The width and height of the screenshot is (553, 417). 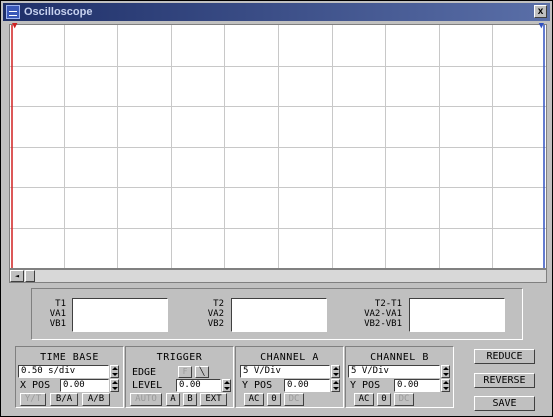 What do you see at coordinates (218, 304) in the screenshot?
I see `label-t2: T2` at bounding box center [218, 304].